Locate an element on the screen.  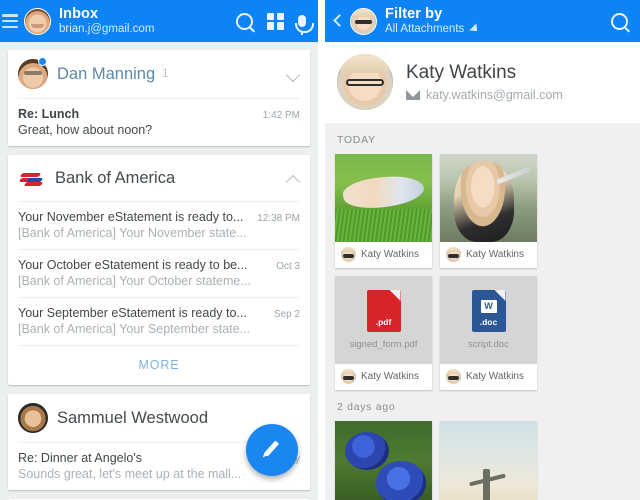
photo-sky-image is located at coordinates (488, 460).